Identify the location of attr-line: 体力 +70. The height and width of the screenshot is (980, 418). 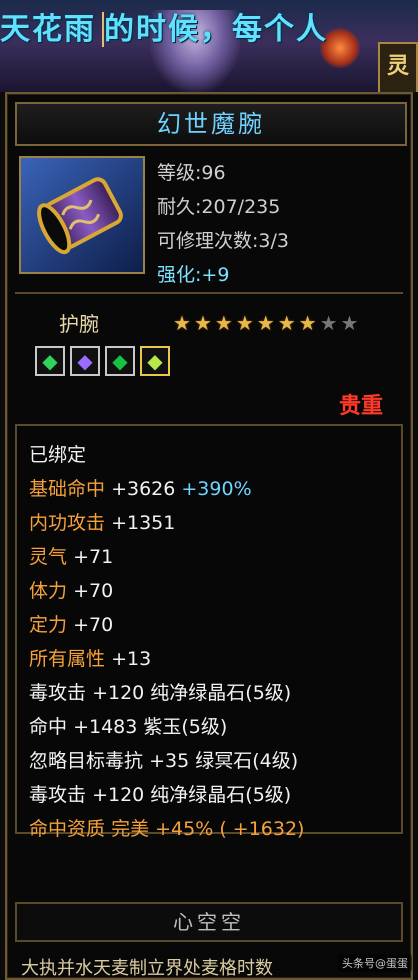
(71, 589).